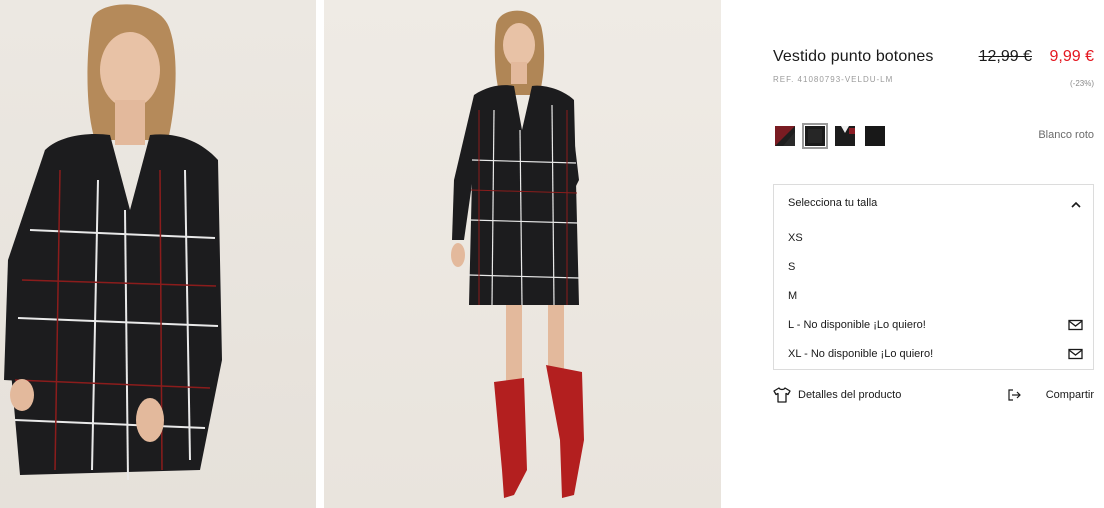 The width and height of the screenshot is (1104, 508). Describe the element at coordinates (795, 238) in the screenshot. I see `size-option-label: XS` at that location.